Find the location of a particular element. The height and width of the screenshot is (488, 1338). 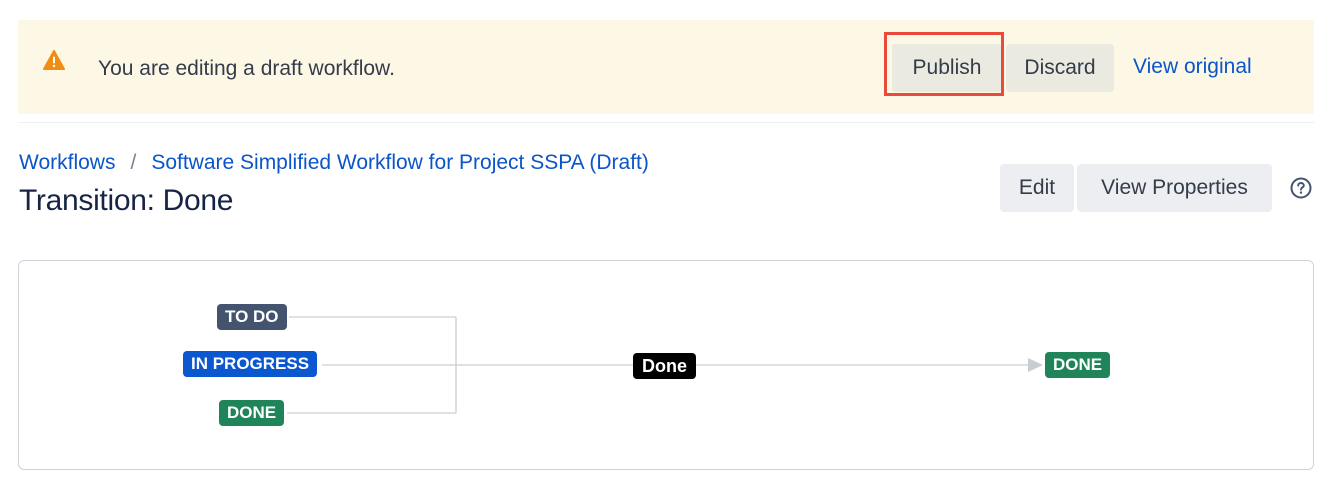

status-lozenge-done-target: DONE is located at coordinates (1078, 365).